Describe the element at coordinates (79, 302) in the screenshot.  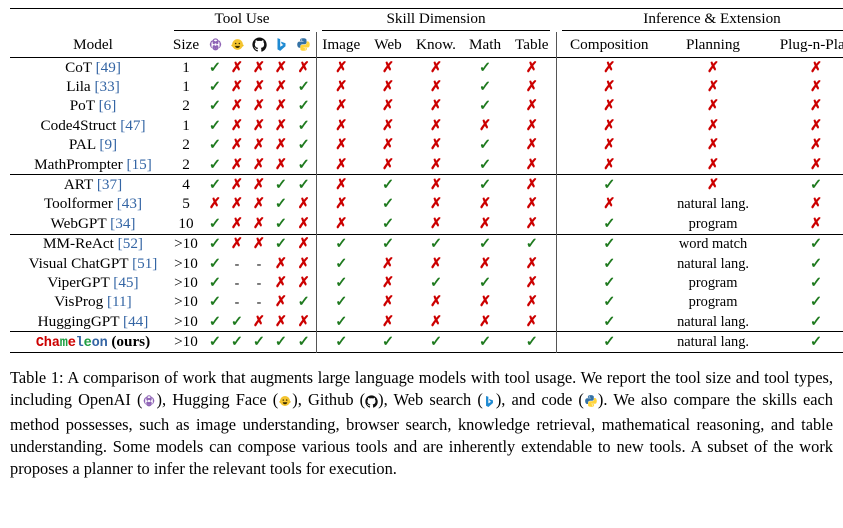
I see `model-name: VisProg` at that location.